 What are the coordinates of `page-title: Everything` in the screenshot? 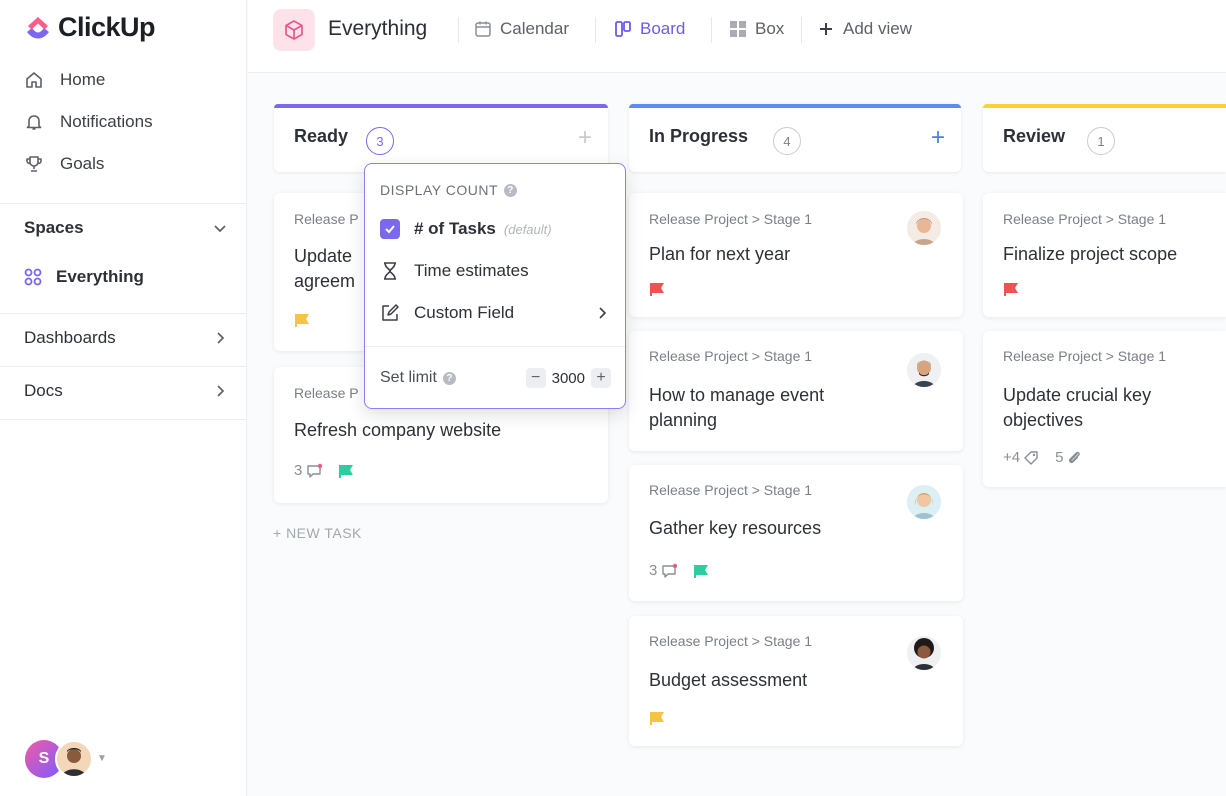 It's located at (378, 28).